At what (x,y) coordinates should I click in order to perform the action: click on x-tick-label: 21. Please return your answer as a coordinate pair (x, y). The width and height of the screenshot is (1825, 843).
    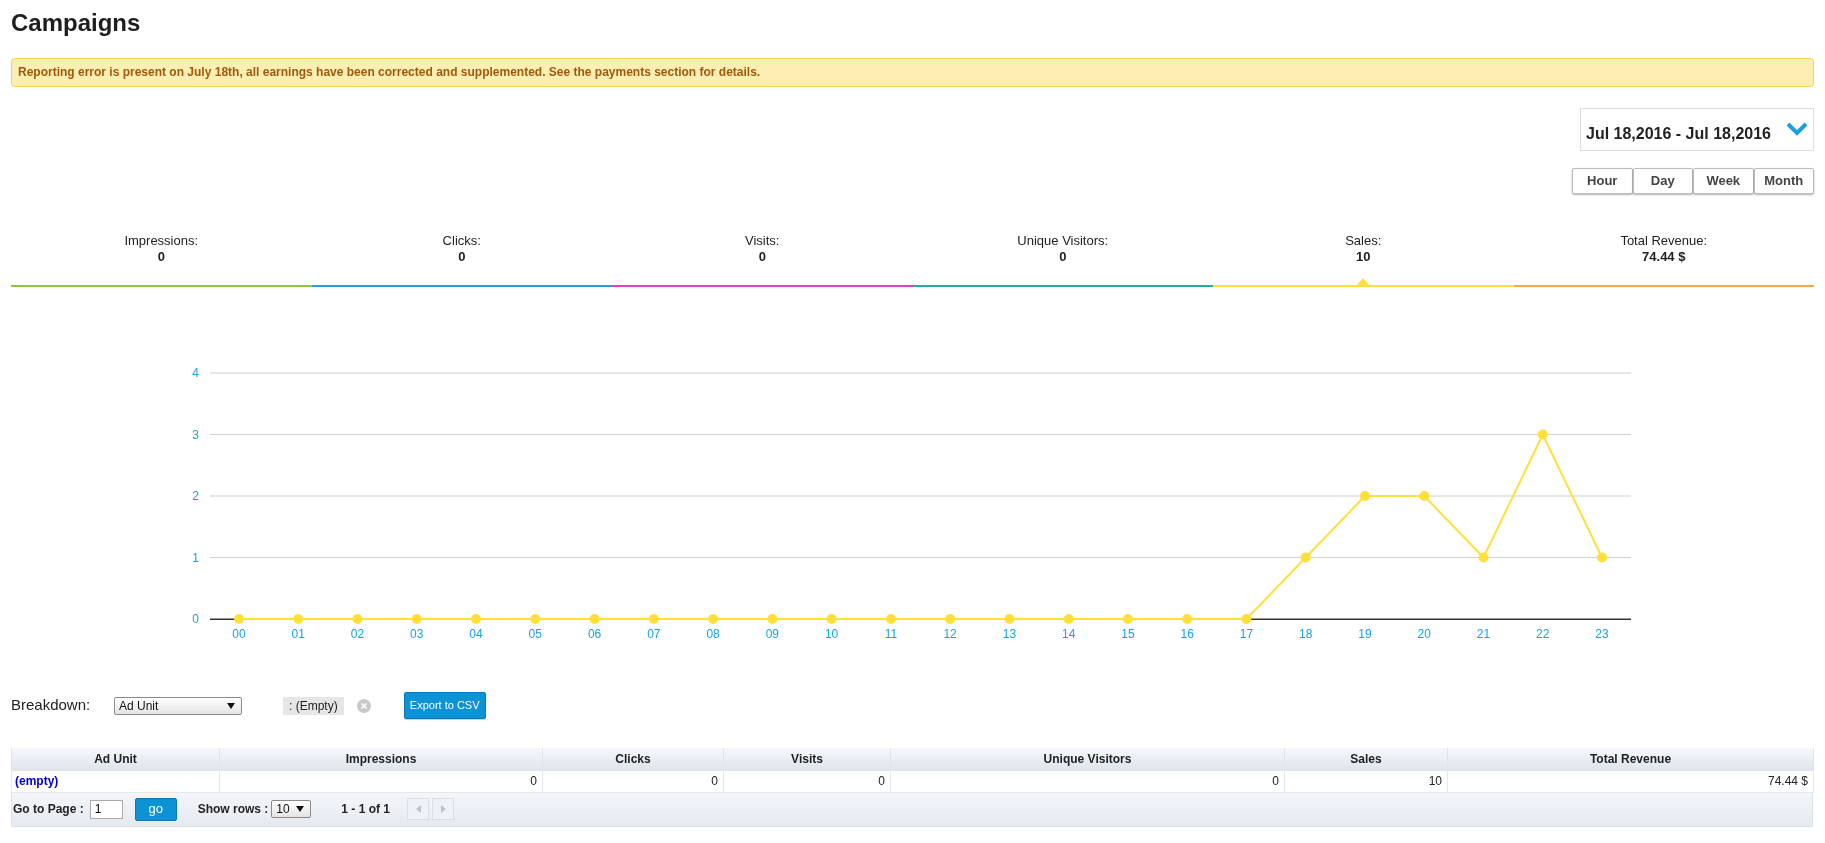
    Looking at the image, I should click on (1483, 634).